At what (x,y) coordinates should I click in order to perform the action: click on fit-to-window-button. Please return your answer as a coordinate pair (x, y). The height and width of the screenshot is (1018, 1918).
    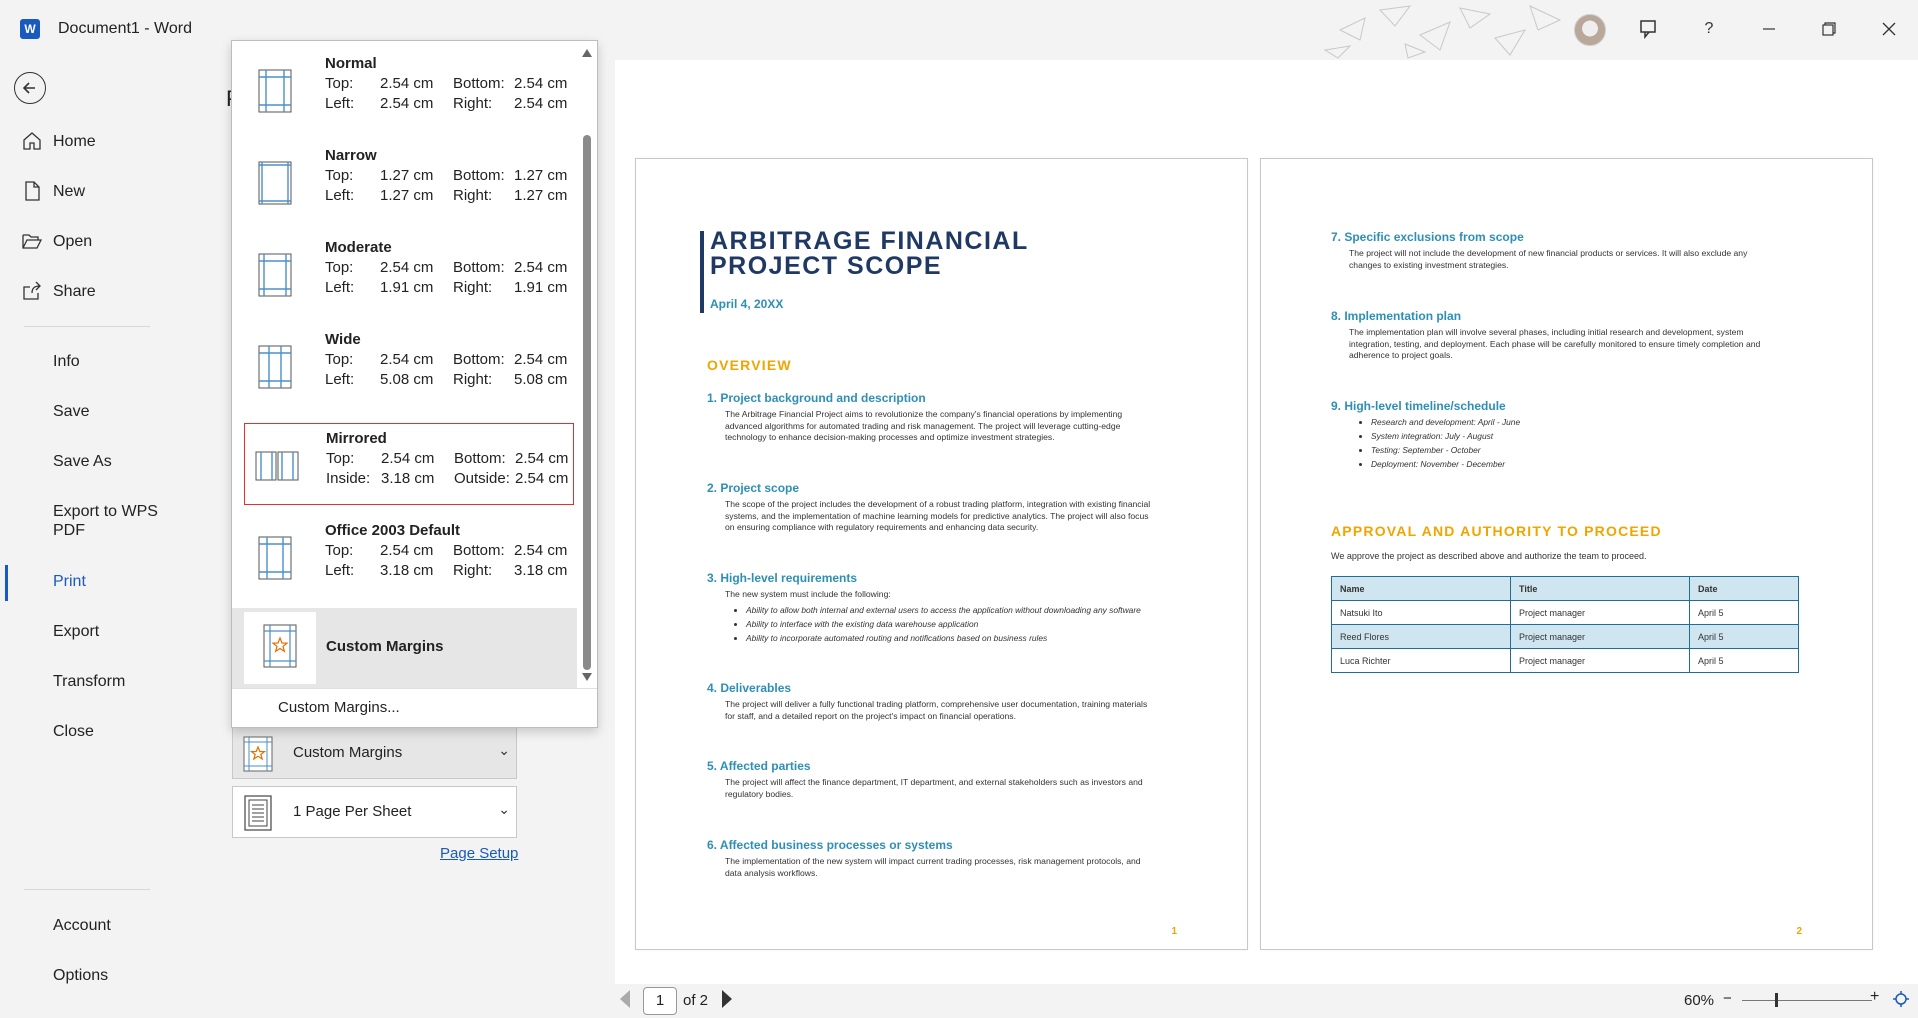
    Looking at the image, I should click on (1901, 999).